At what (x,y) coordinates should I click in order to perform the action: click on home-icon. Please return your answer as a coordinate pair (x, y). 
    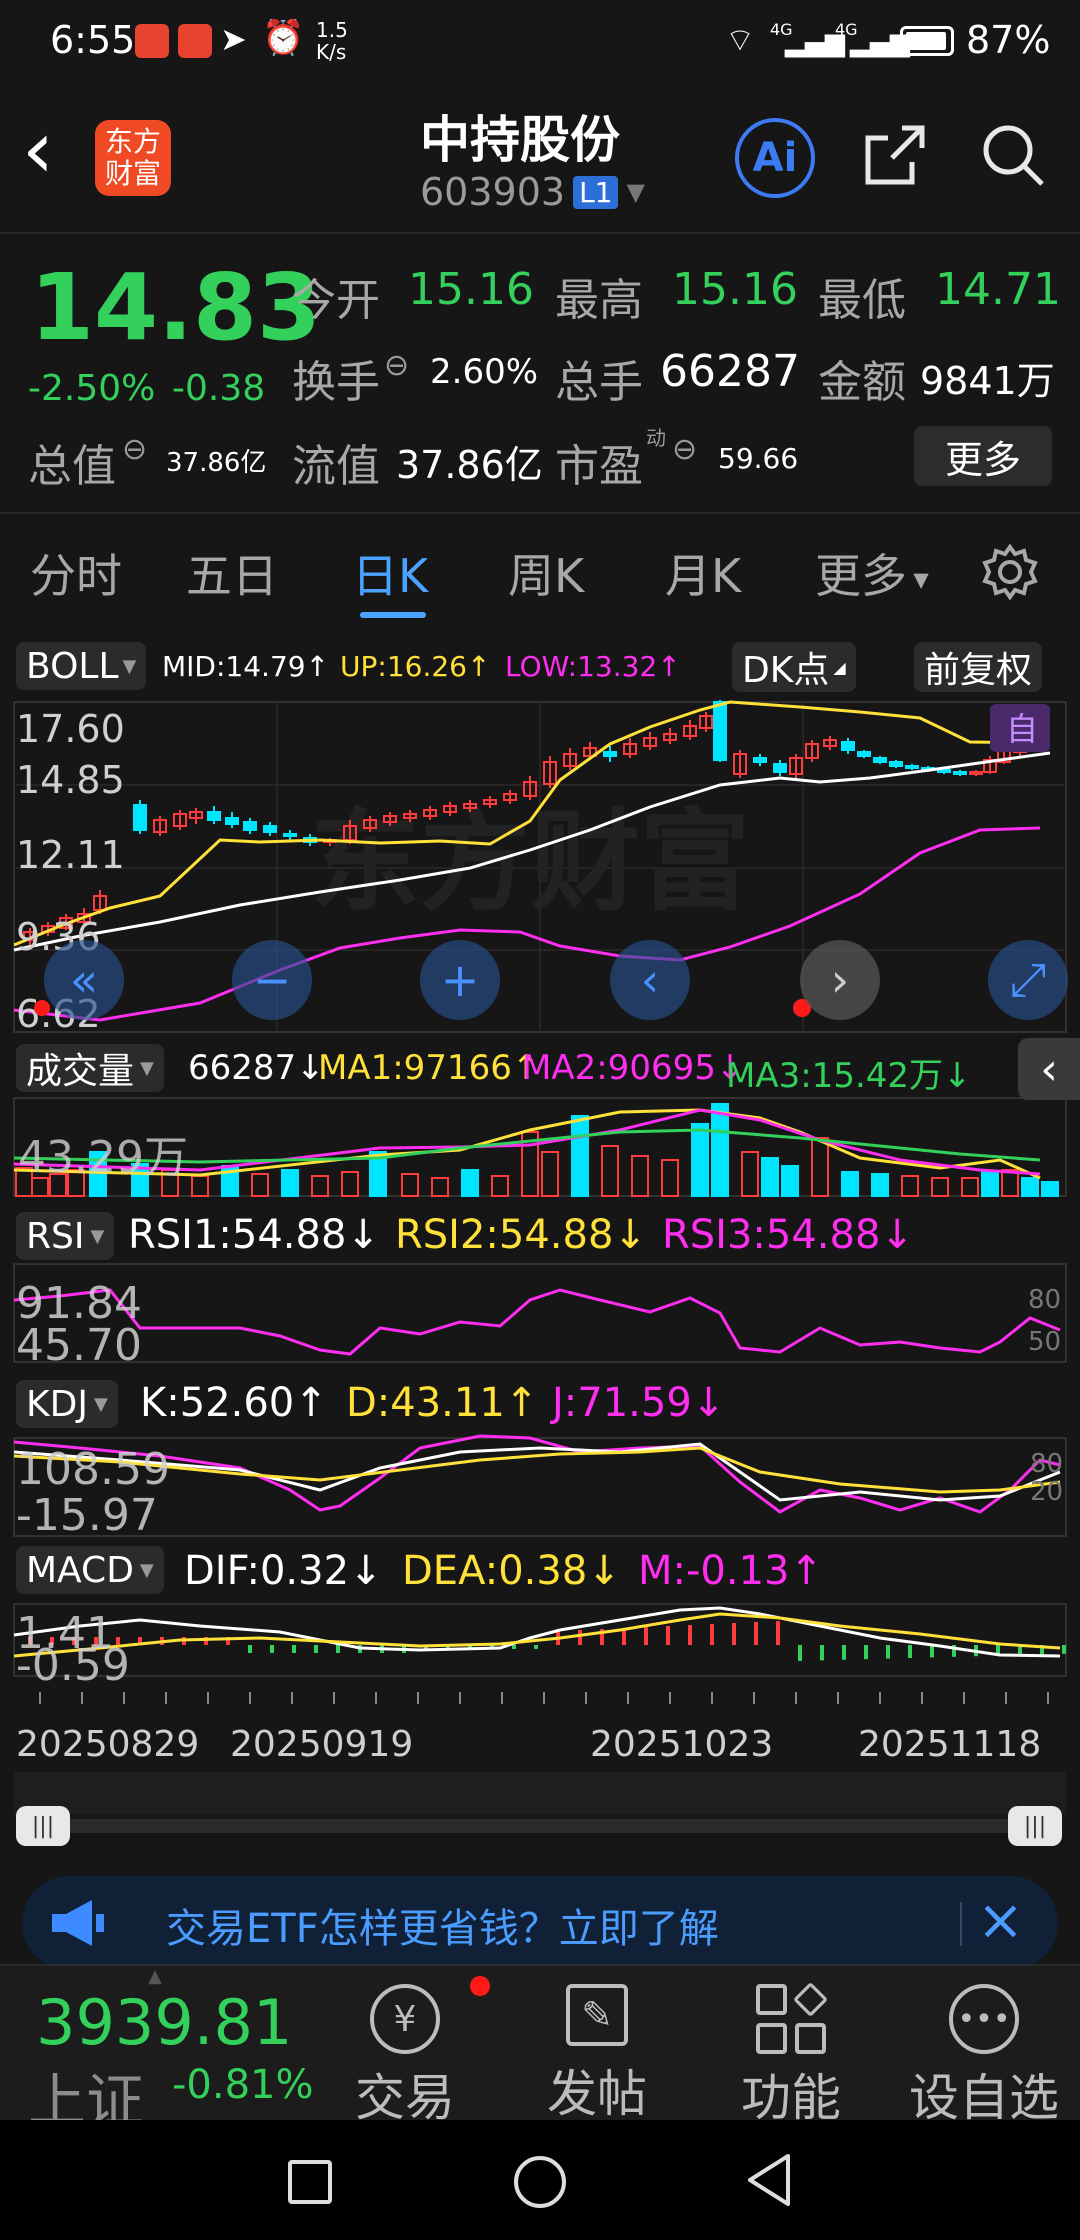
    Looking at the image, I should click on (540, 2182).